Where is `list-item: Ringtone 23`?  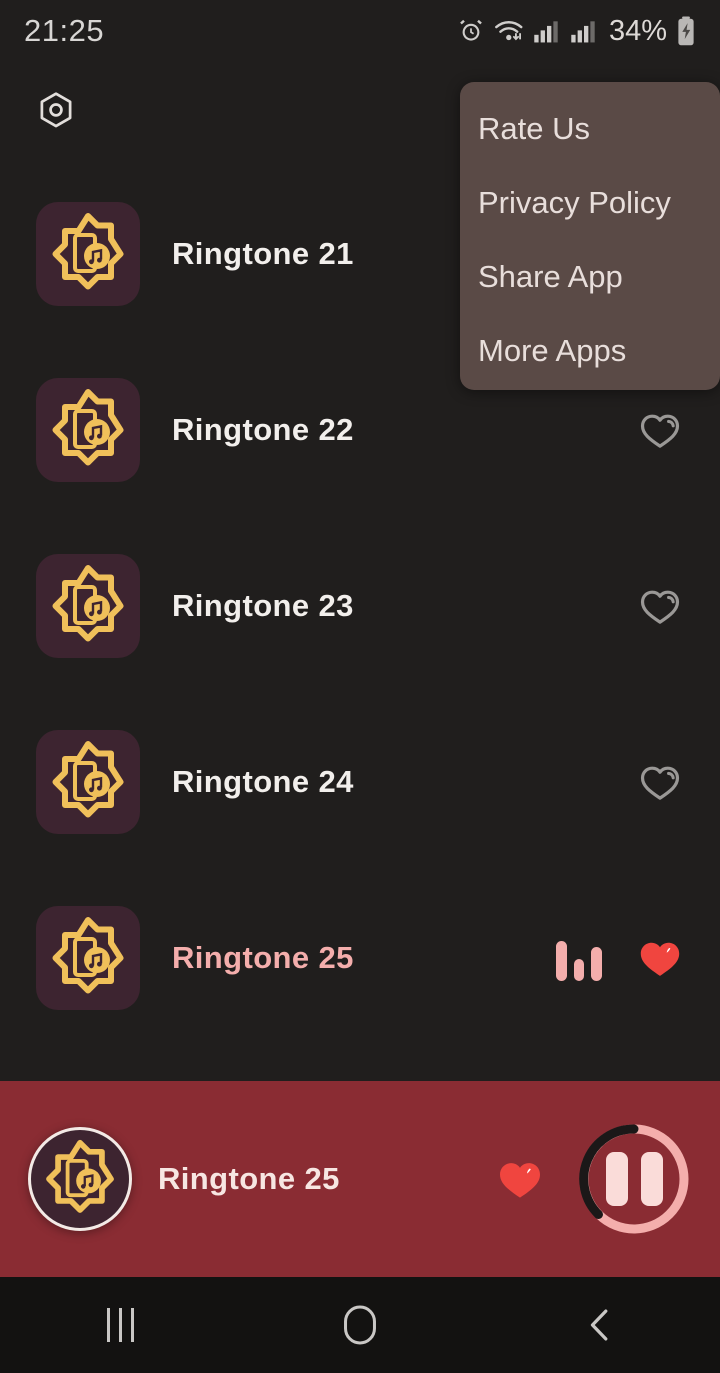
list-item: Ringtone 23 is located at coordinates (360, 606).